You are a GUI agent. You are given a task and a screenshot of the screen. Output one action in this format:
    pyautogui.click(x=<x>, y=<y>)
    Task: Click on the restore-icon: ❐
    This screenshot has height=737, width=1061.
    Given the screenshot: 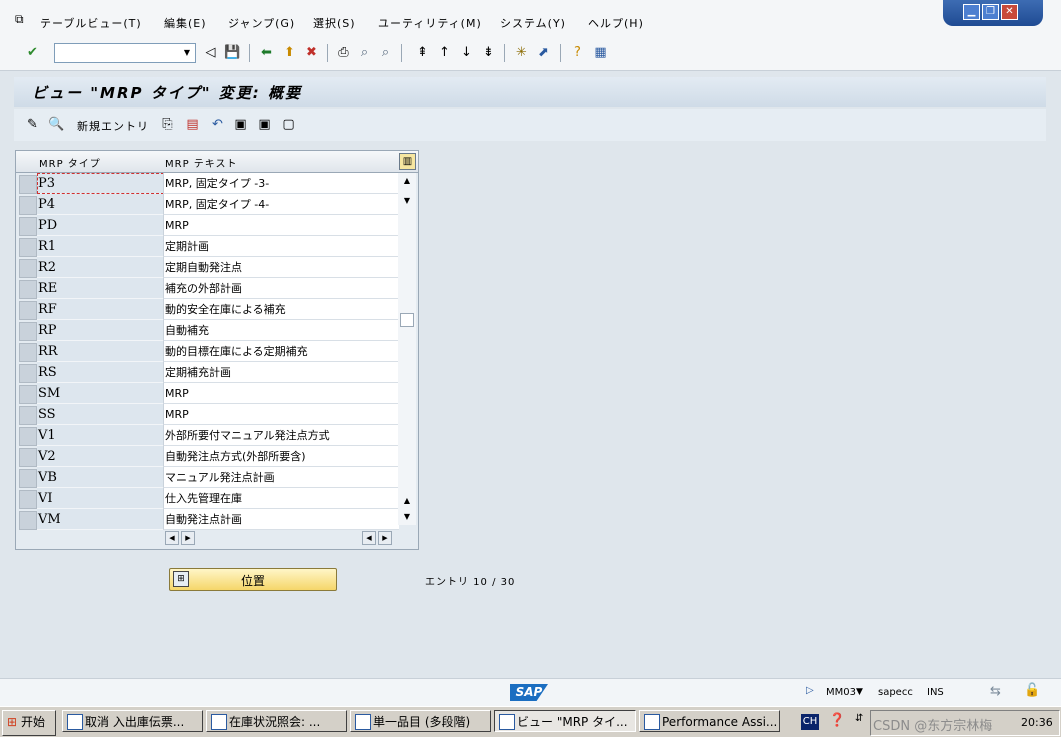 What is the action you would take?
    pyautogui.click(x=990, y=12)
    